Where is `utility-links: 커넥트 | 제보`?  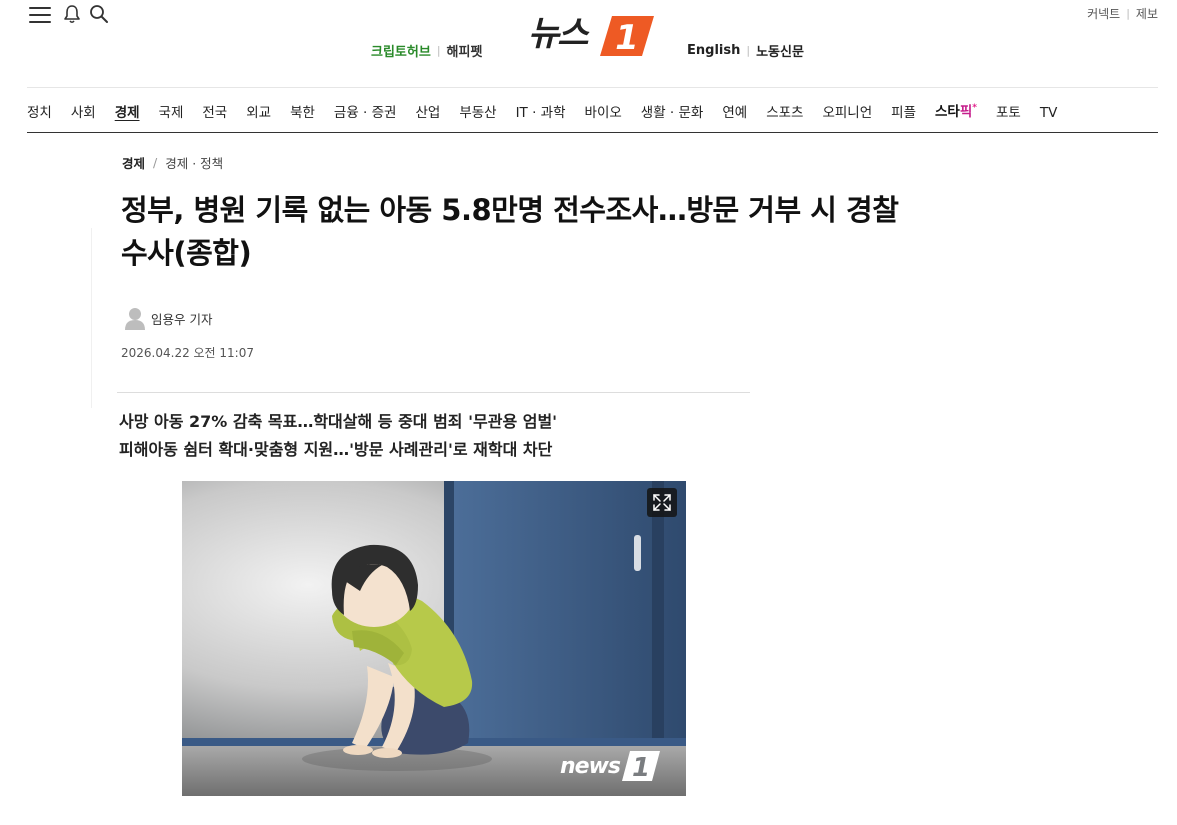 utility-links: 커넥트 | 제보 is located at coordinates (1122, 13).